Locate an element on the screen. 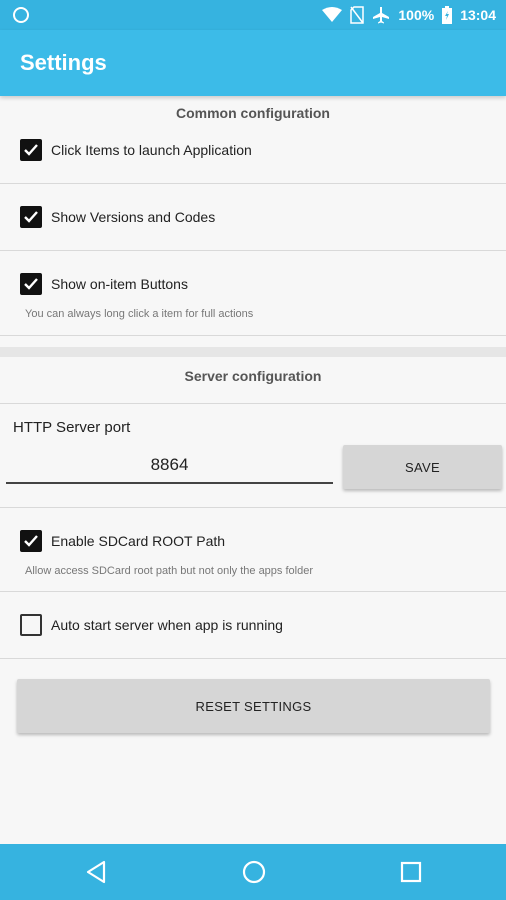  save-button: SAVE is located at coordinates (422, 467).